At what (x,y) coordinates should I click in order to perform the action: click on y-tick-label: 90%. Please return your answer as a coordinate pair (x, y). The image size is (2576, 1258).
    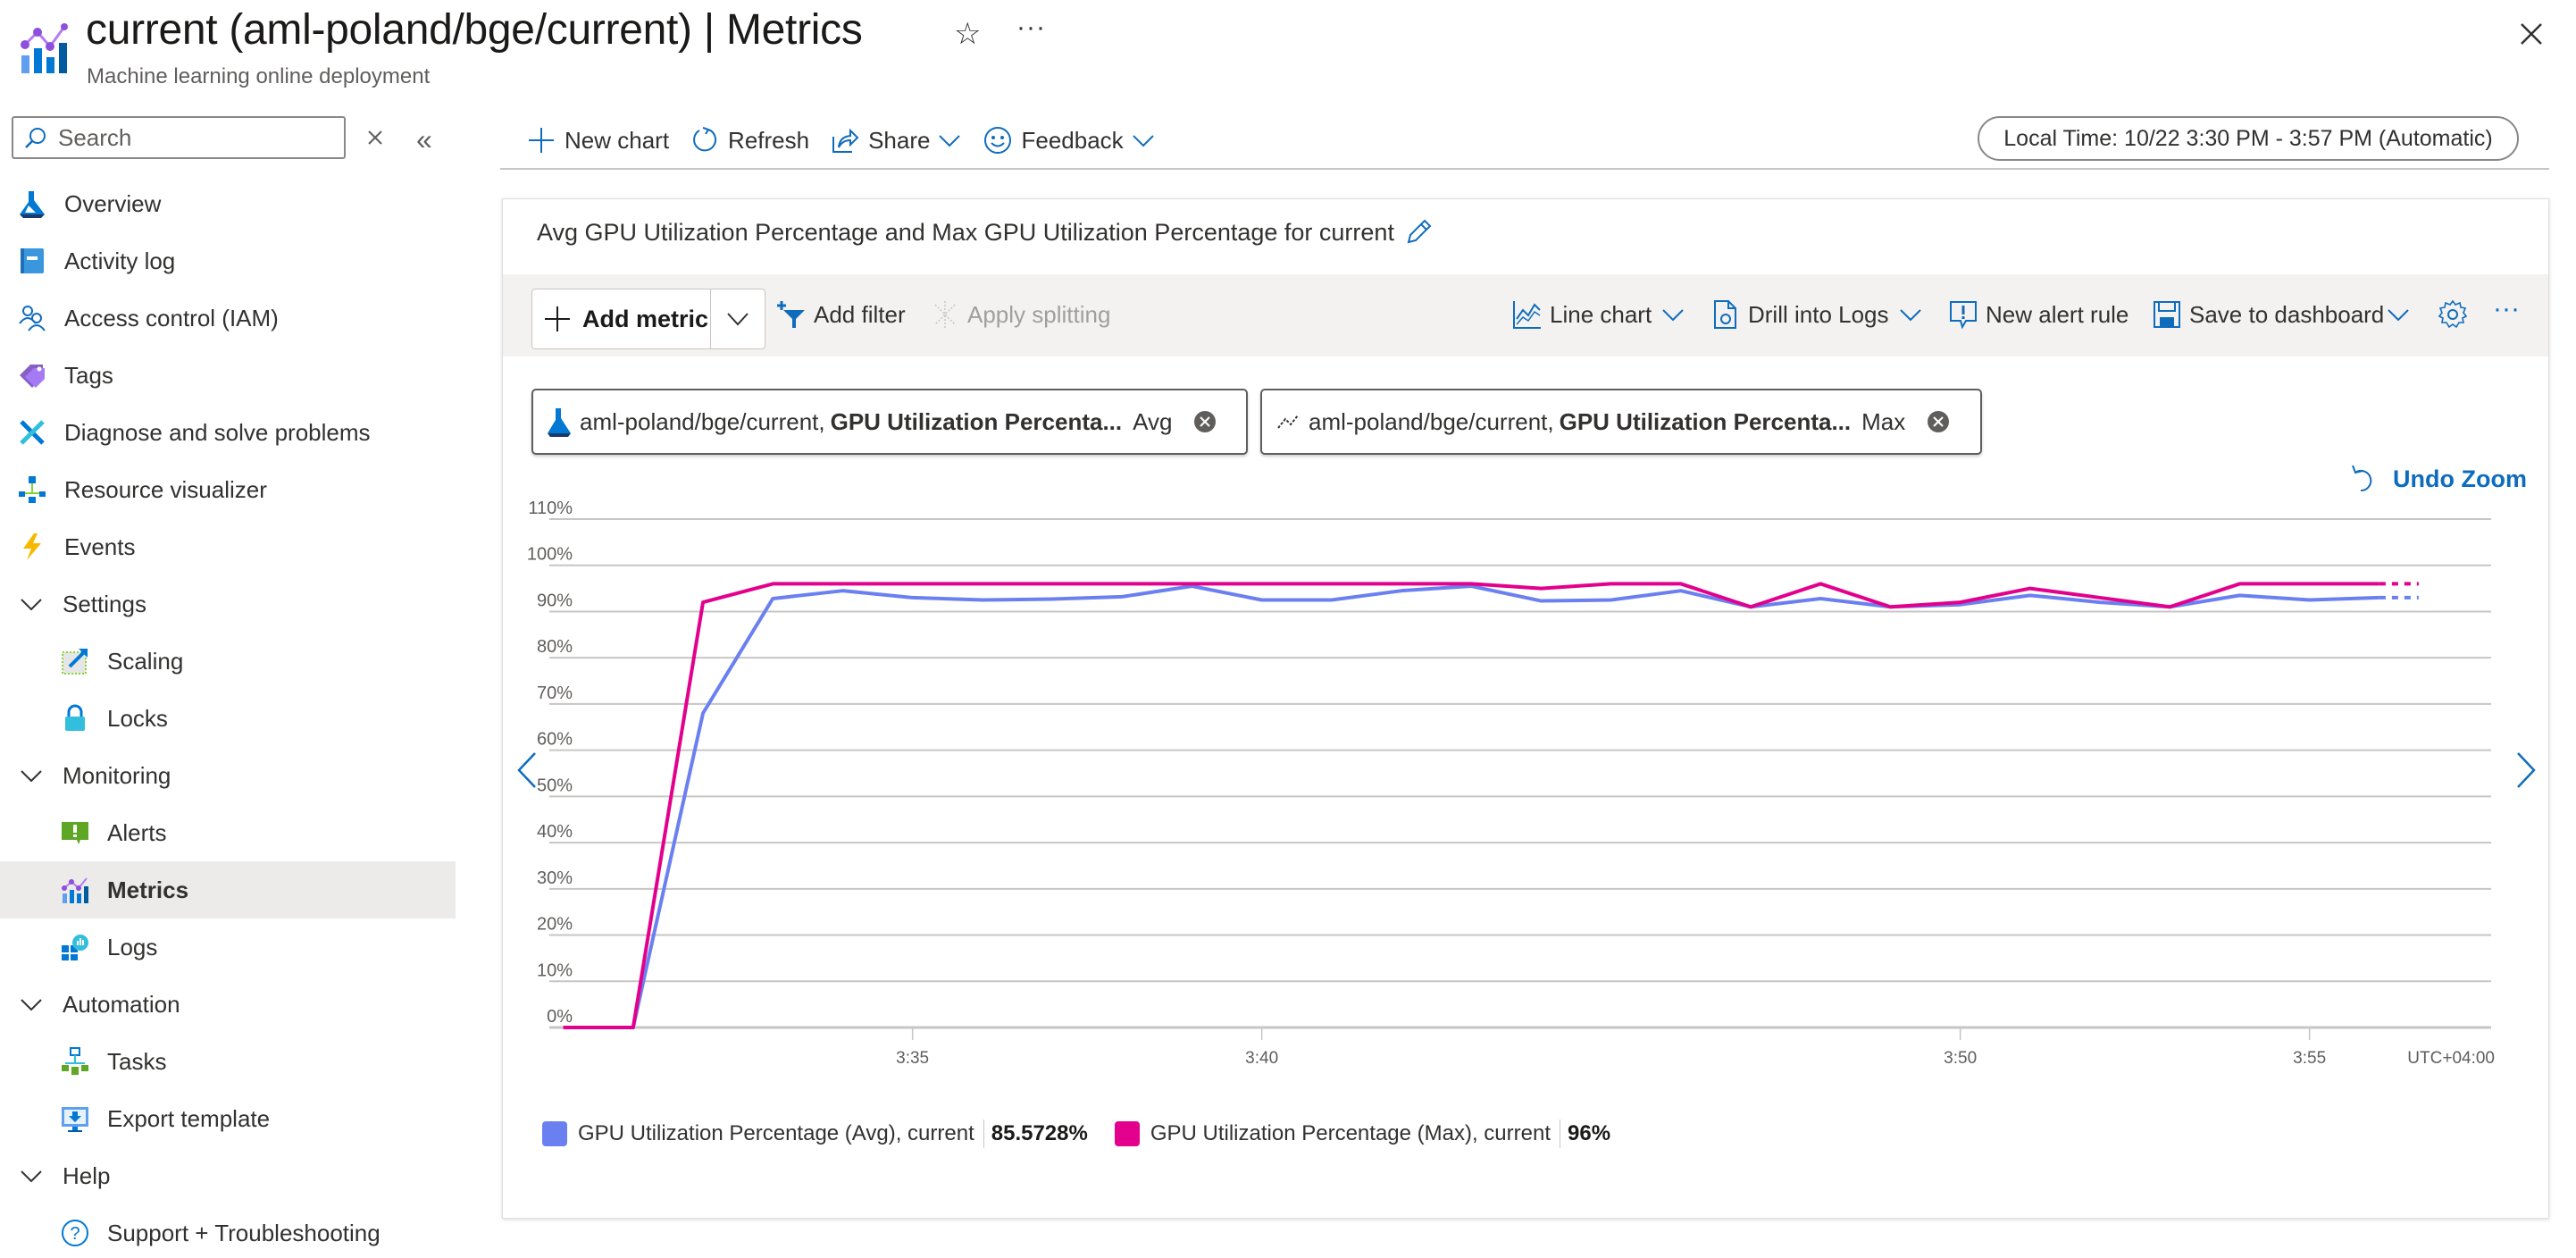
    Looking at the image, I should click on (555, 600).